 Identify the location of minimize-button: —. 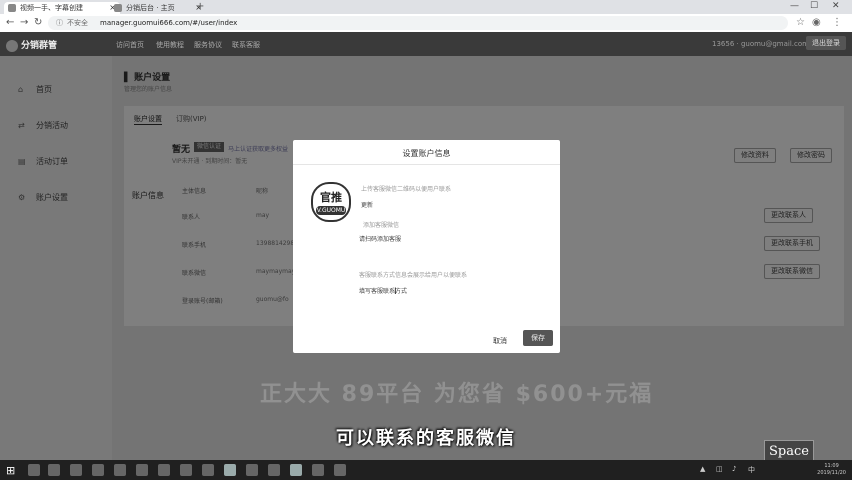
(794, 6).